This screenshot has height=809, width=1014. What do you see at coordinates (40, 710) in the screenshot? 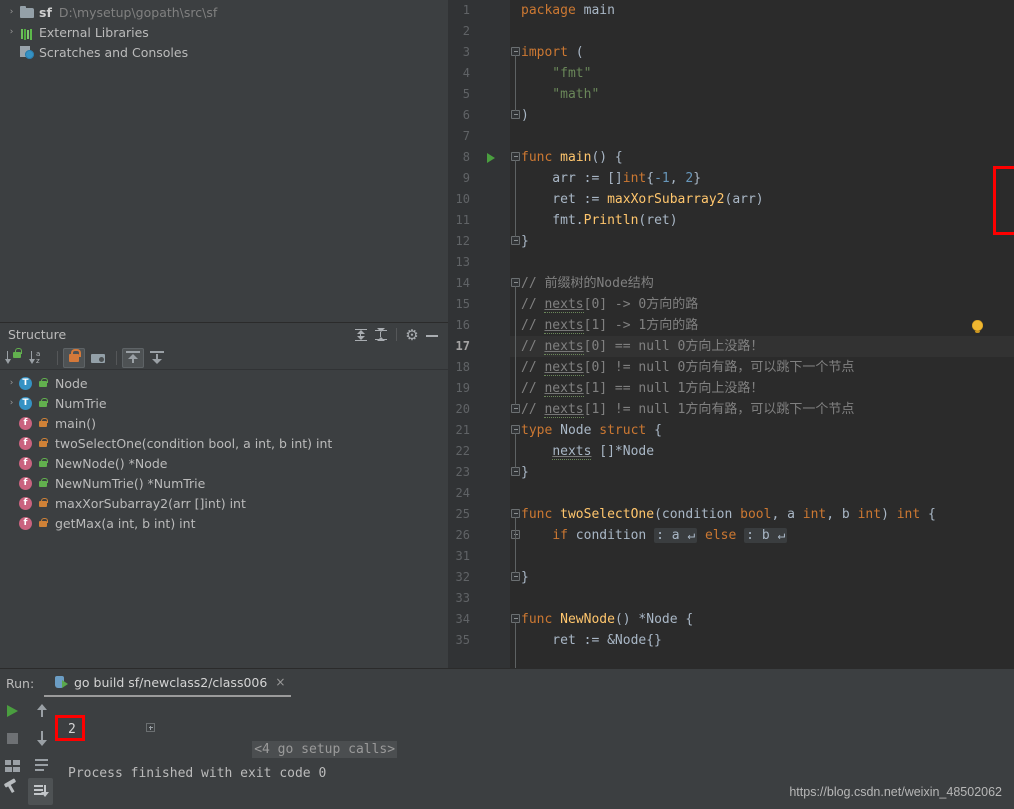
I see `up-the-stack-trace-button` at bounding box center [40, 710].